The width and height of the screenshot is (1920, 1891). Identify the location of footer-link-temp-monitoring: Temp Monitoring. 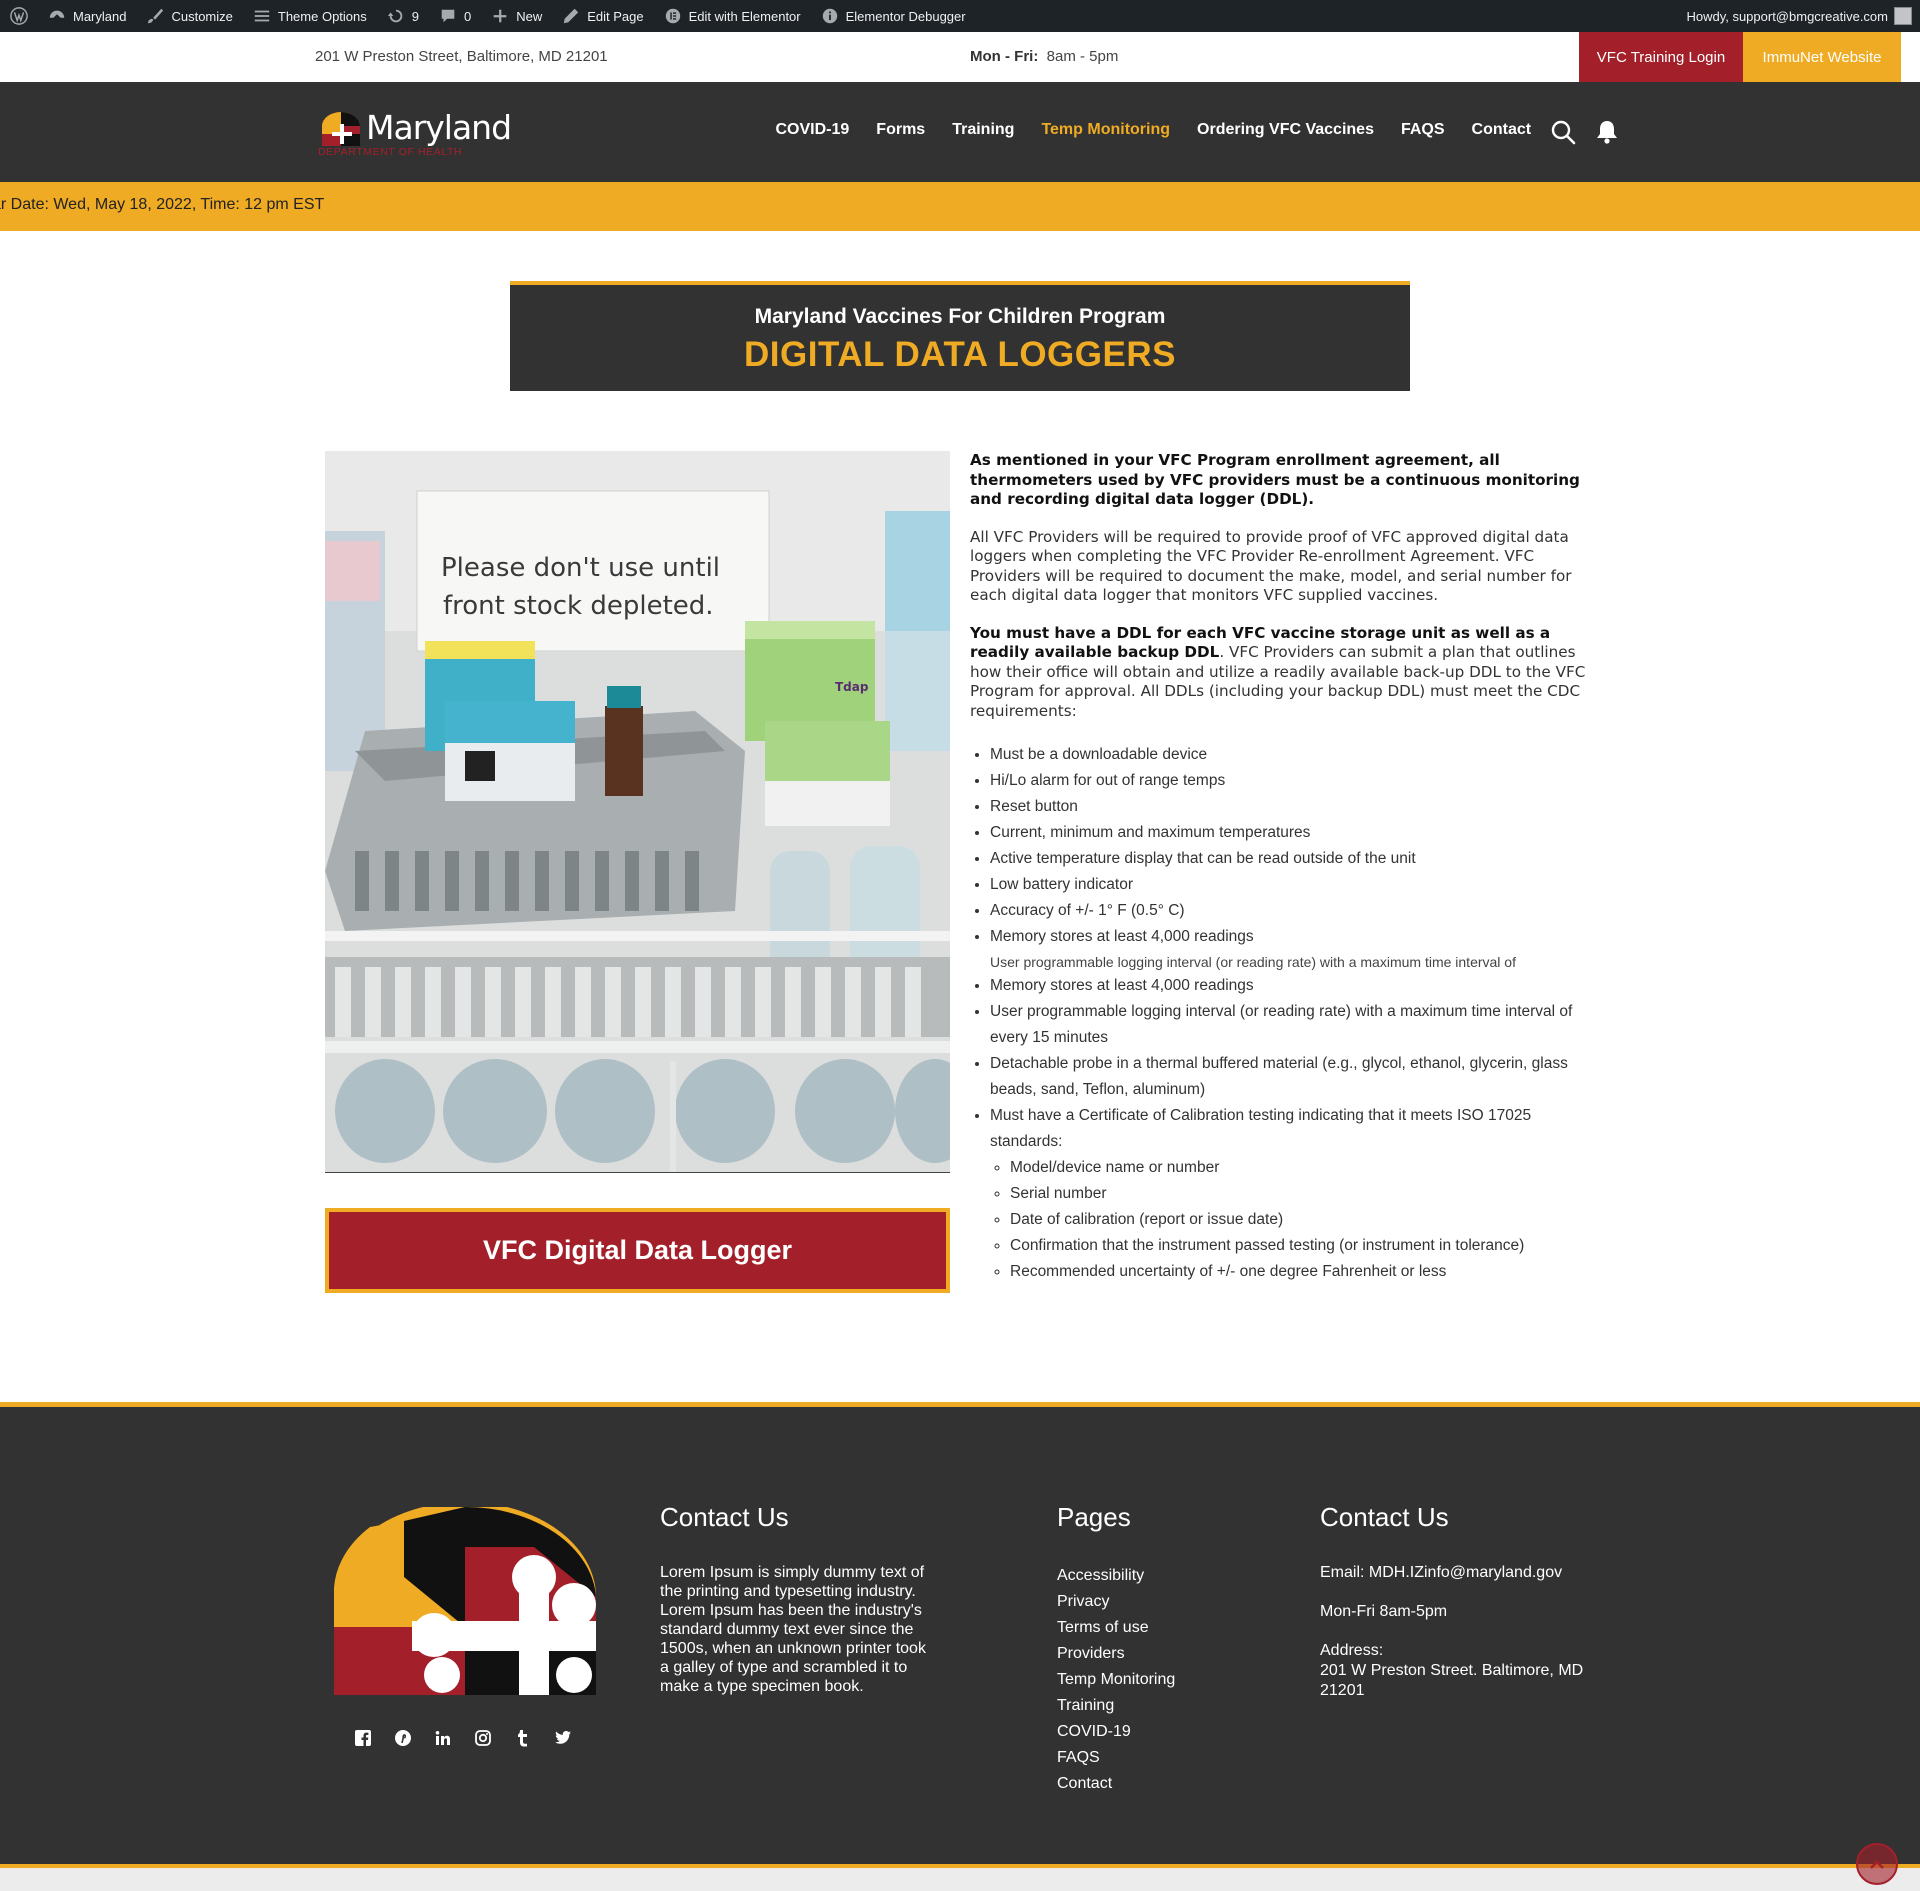
(1116, 1680).